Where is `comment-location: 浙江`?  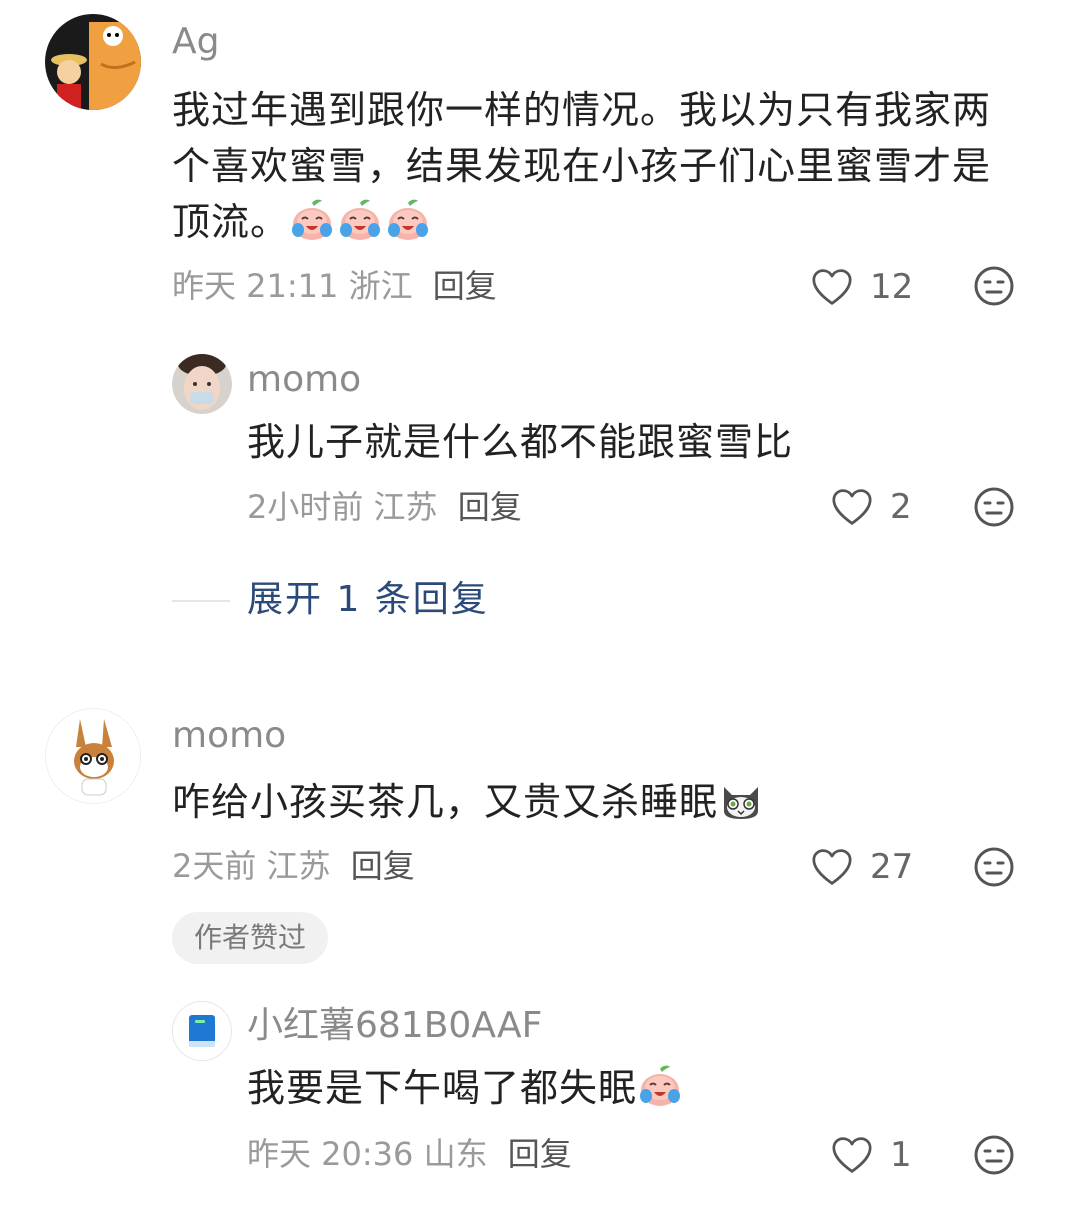
comment-location: 浙江 is located at coordinates (380, 286).